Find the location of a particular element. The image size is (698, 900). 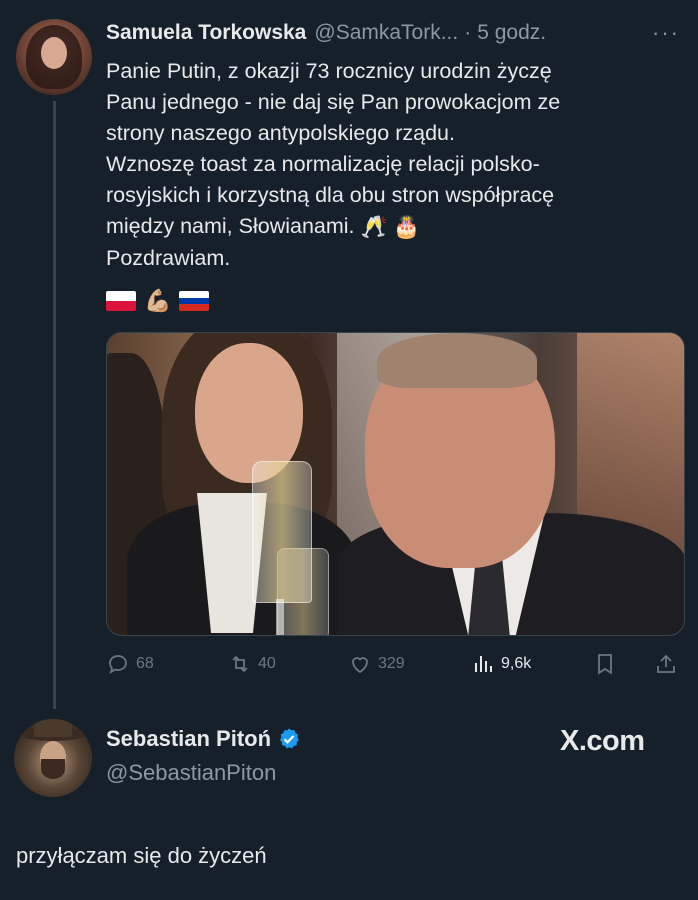

retweet-icon is located at coordinates (240, 664).